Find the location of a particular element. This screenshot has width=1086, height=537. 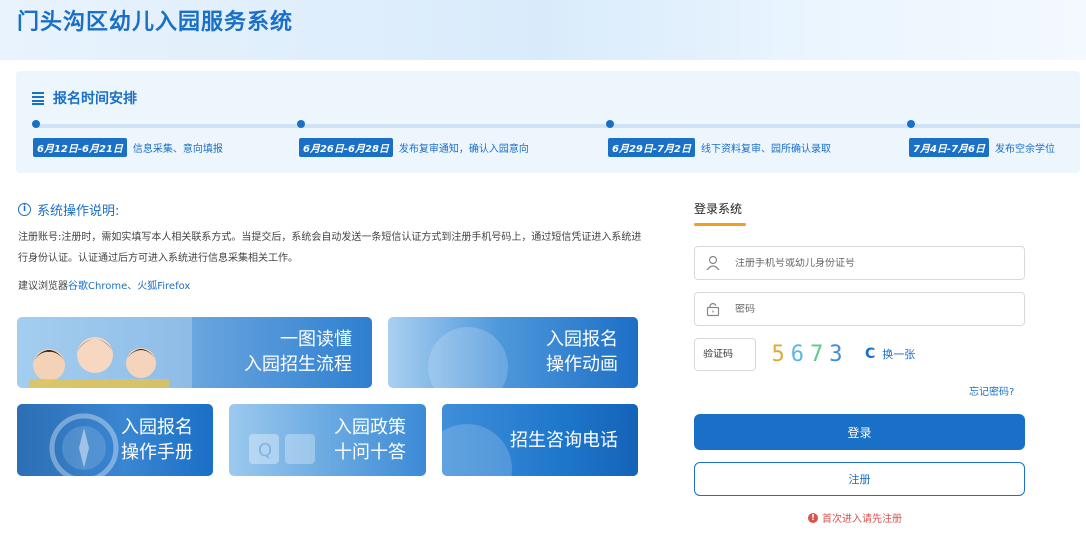

account-field-wrapper is located at coordinates (859, 263).